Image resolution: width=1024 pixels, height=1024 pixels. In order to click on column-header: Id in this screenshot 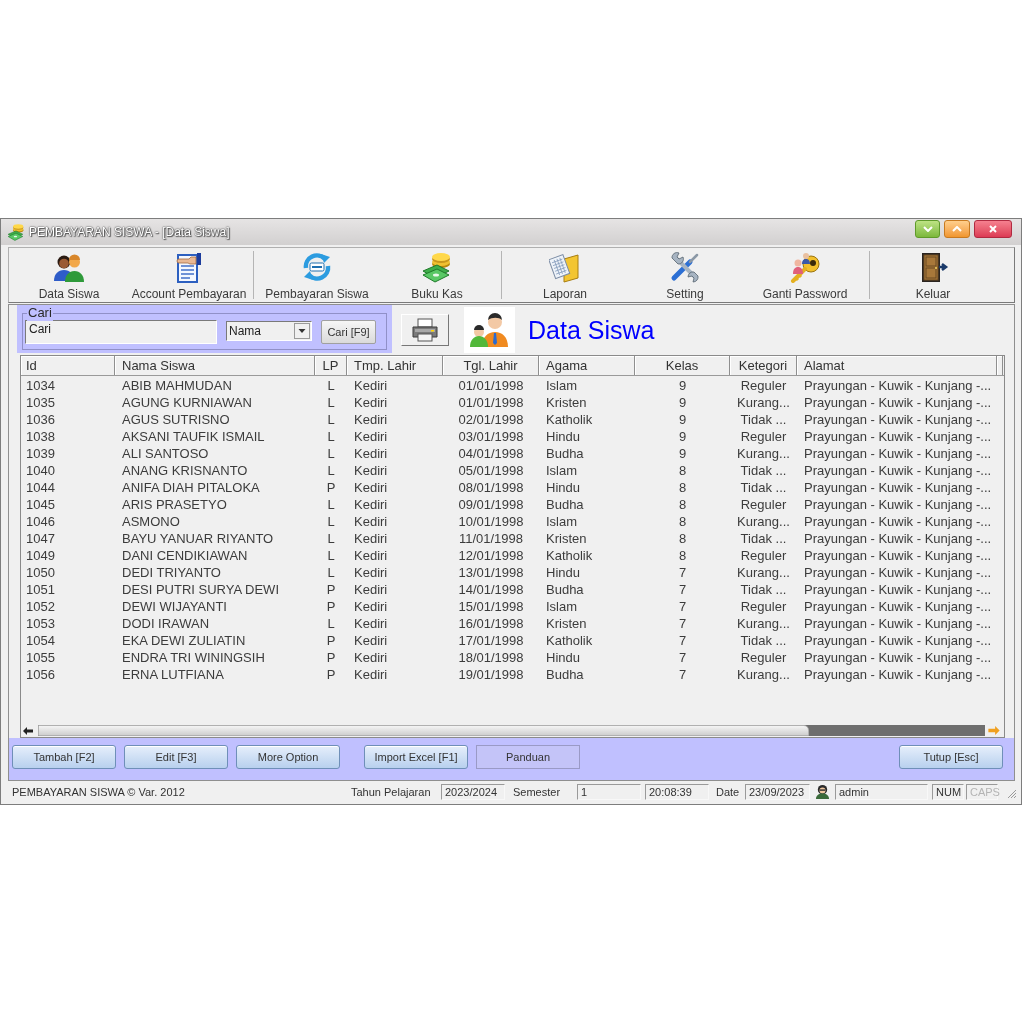, I will do `click(68, 365)`.